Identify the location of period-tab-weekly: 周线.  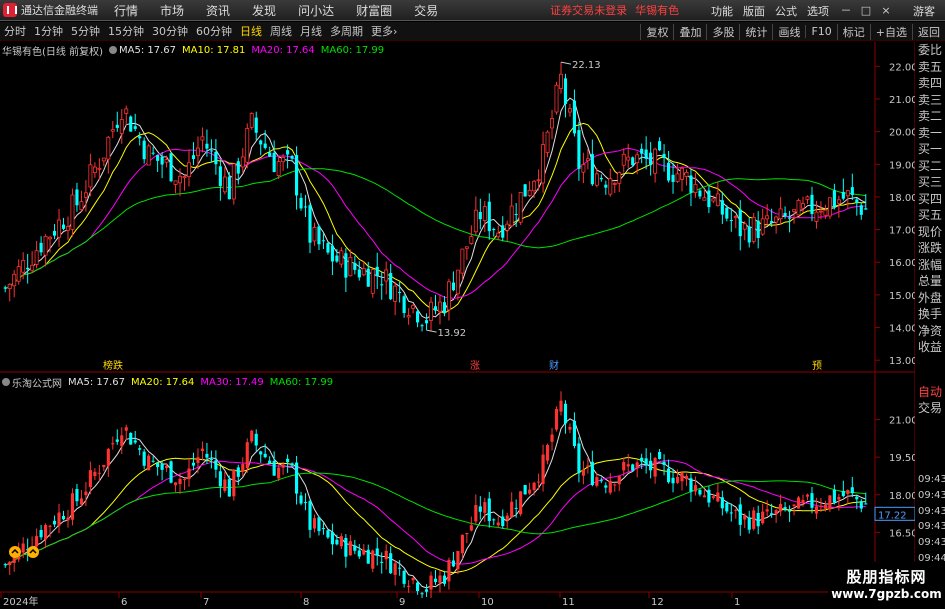
(281, 31).